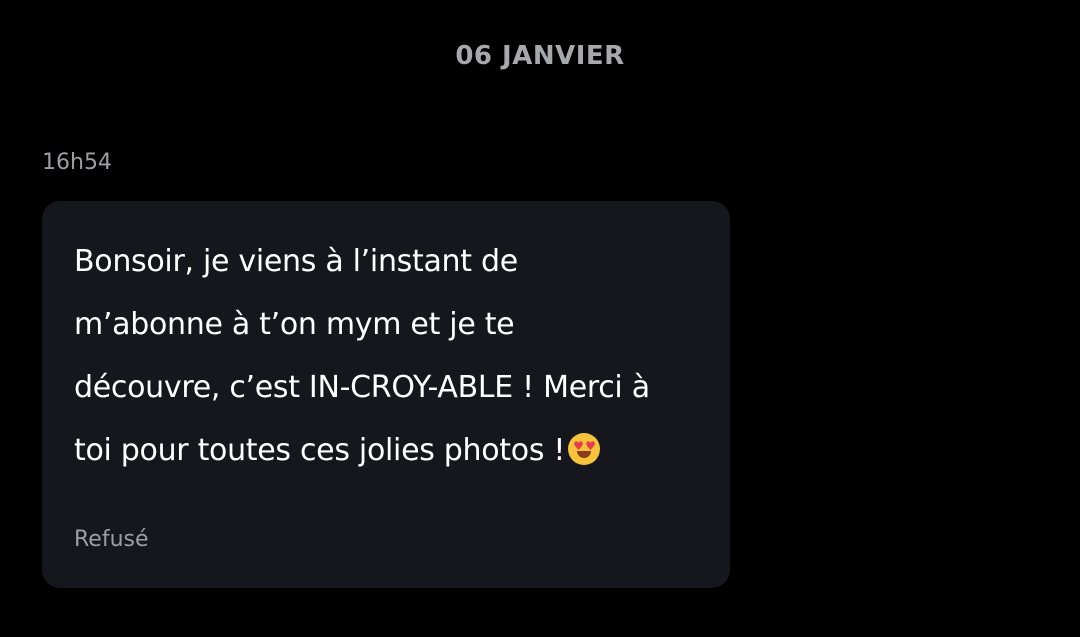  I want to click on message-line: m’abonne à t’on mym et je te, so click(294, 324).